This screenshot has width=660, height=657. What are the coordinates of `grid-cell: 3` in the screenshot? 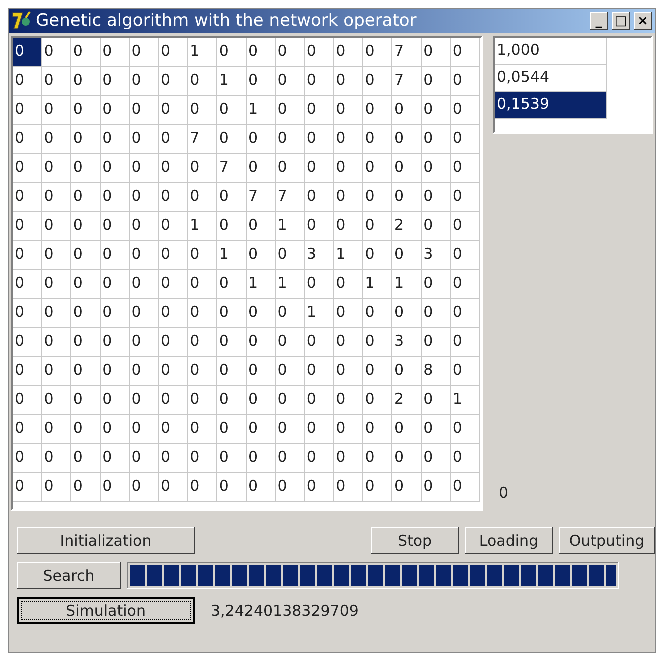 It's located at (436, 255).